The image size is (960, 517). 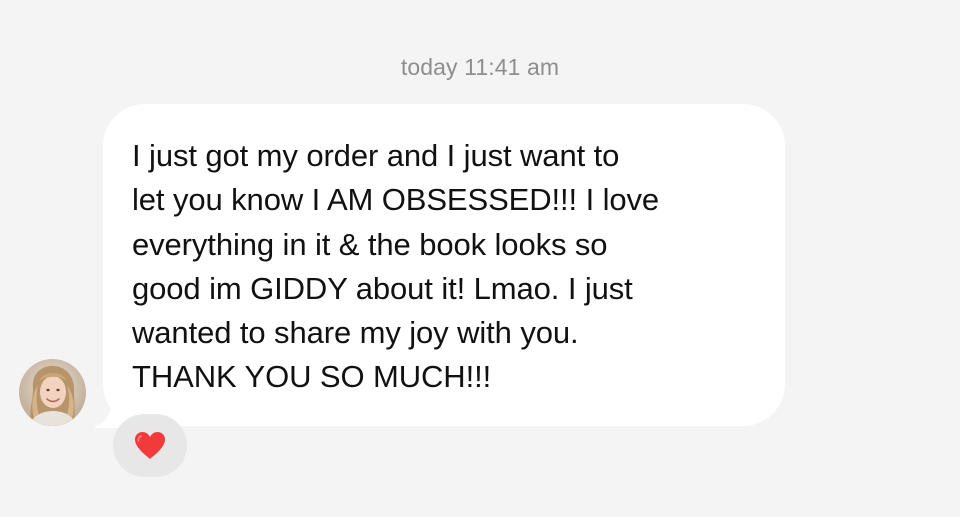 I want to click on message-timestamp: today 11:41 am, so click(x=480, y=67).